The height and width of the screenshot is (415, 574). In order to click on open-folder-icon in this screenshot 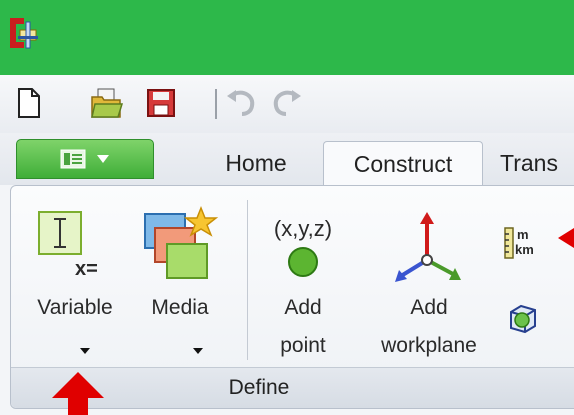, I will do `click(107, 103)`.